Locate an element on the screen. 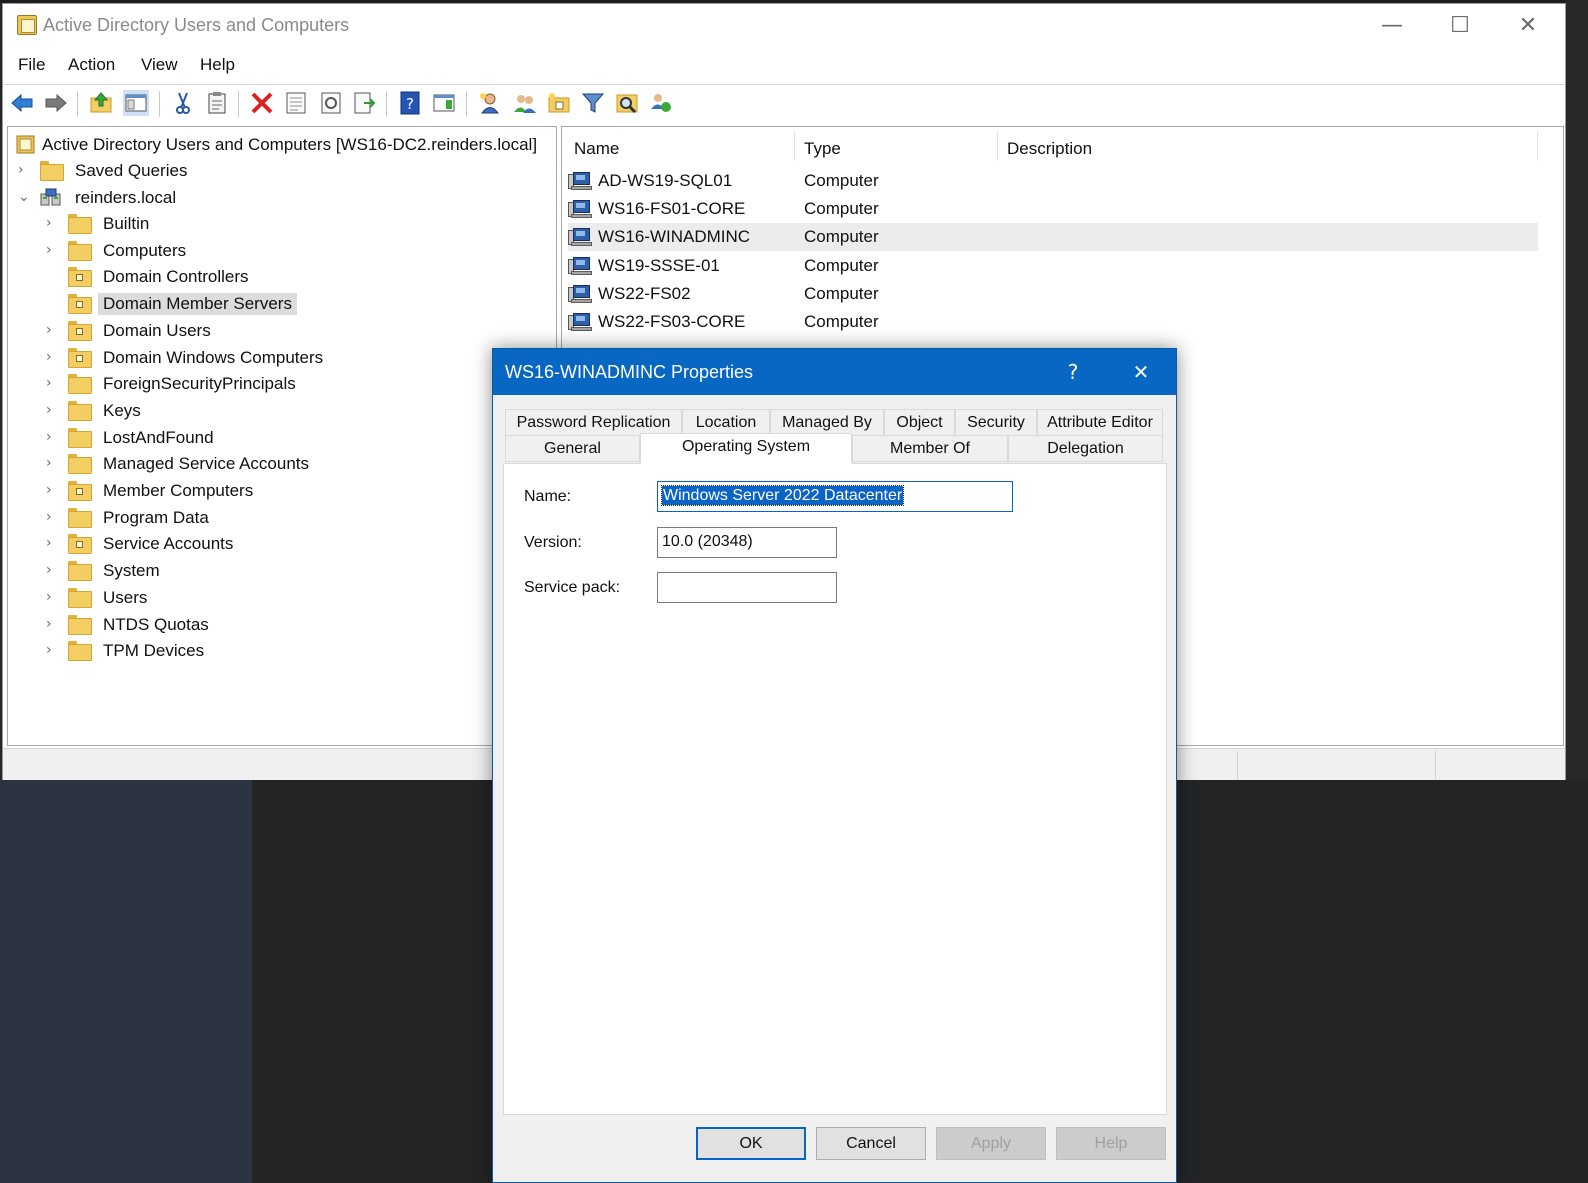 This screenshot has width=1588, height=1183. tree-item-label: Keys is located at coordinates (122, 410).